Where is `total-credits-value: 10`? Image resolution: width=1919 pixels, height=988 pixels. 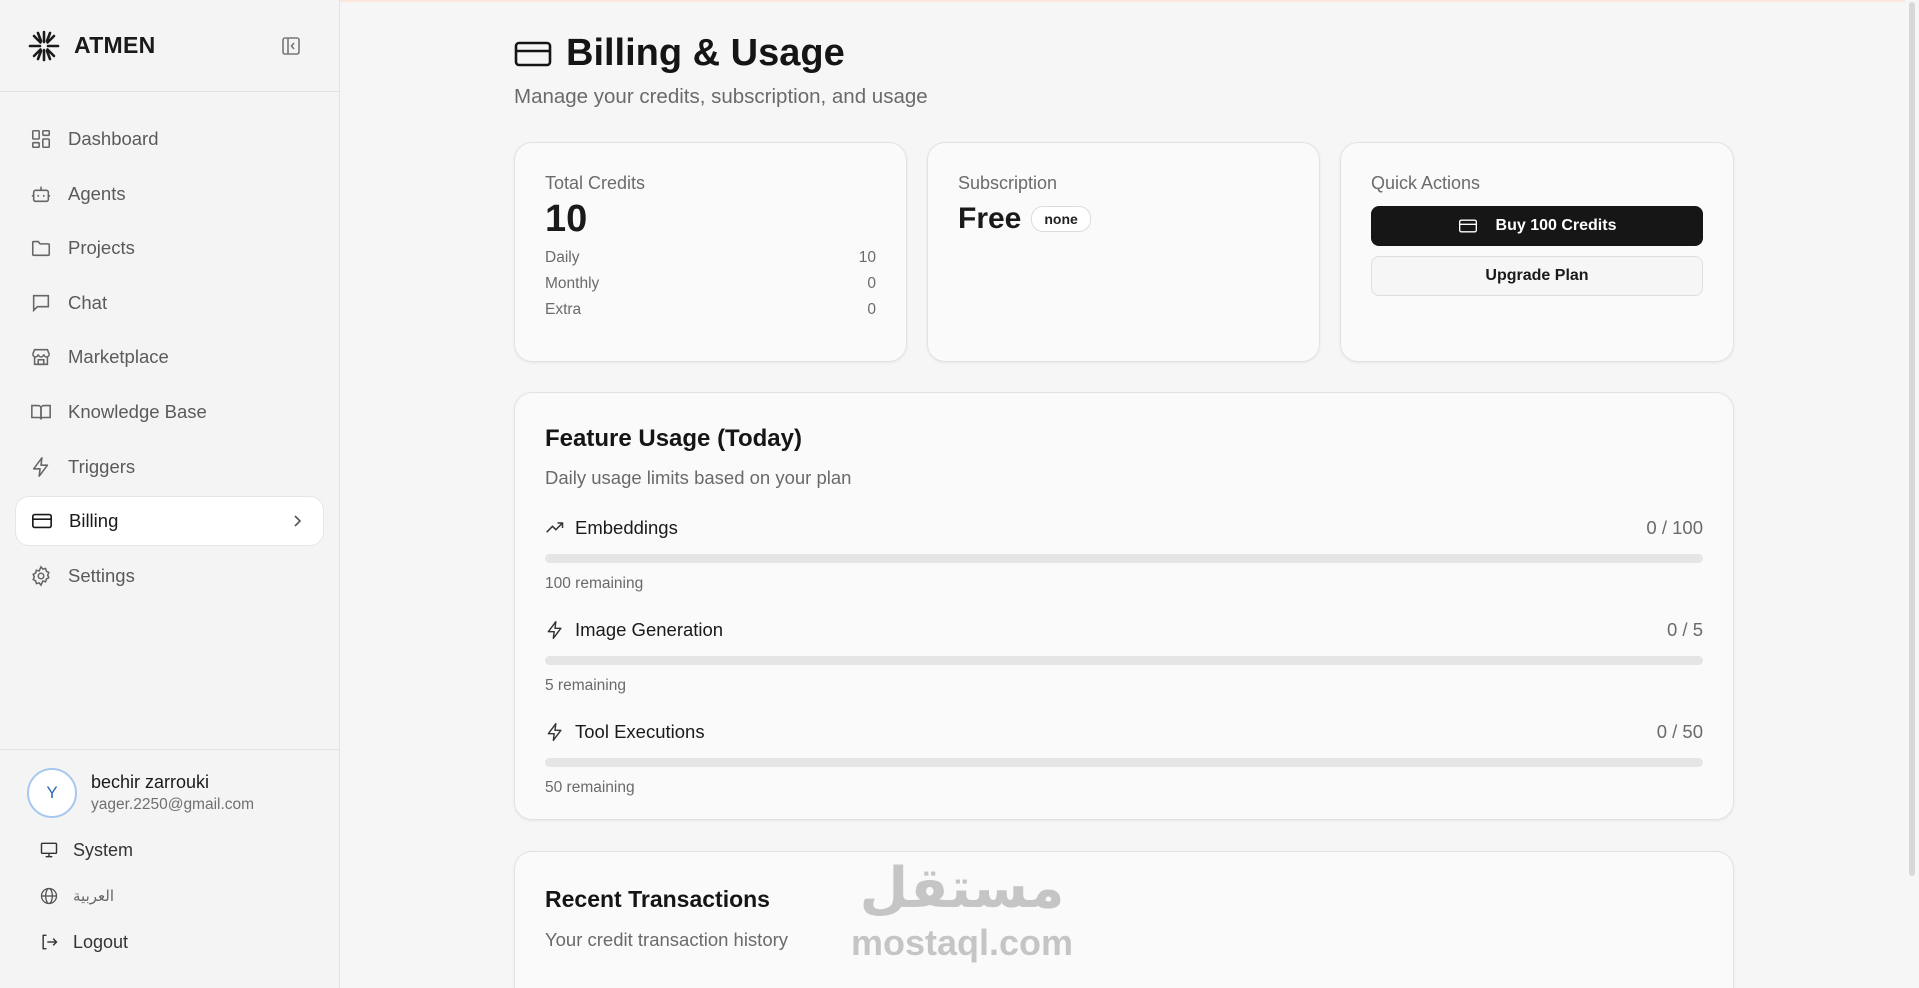
total-credits-value: 10 is located at coordinates (566, 219).